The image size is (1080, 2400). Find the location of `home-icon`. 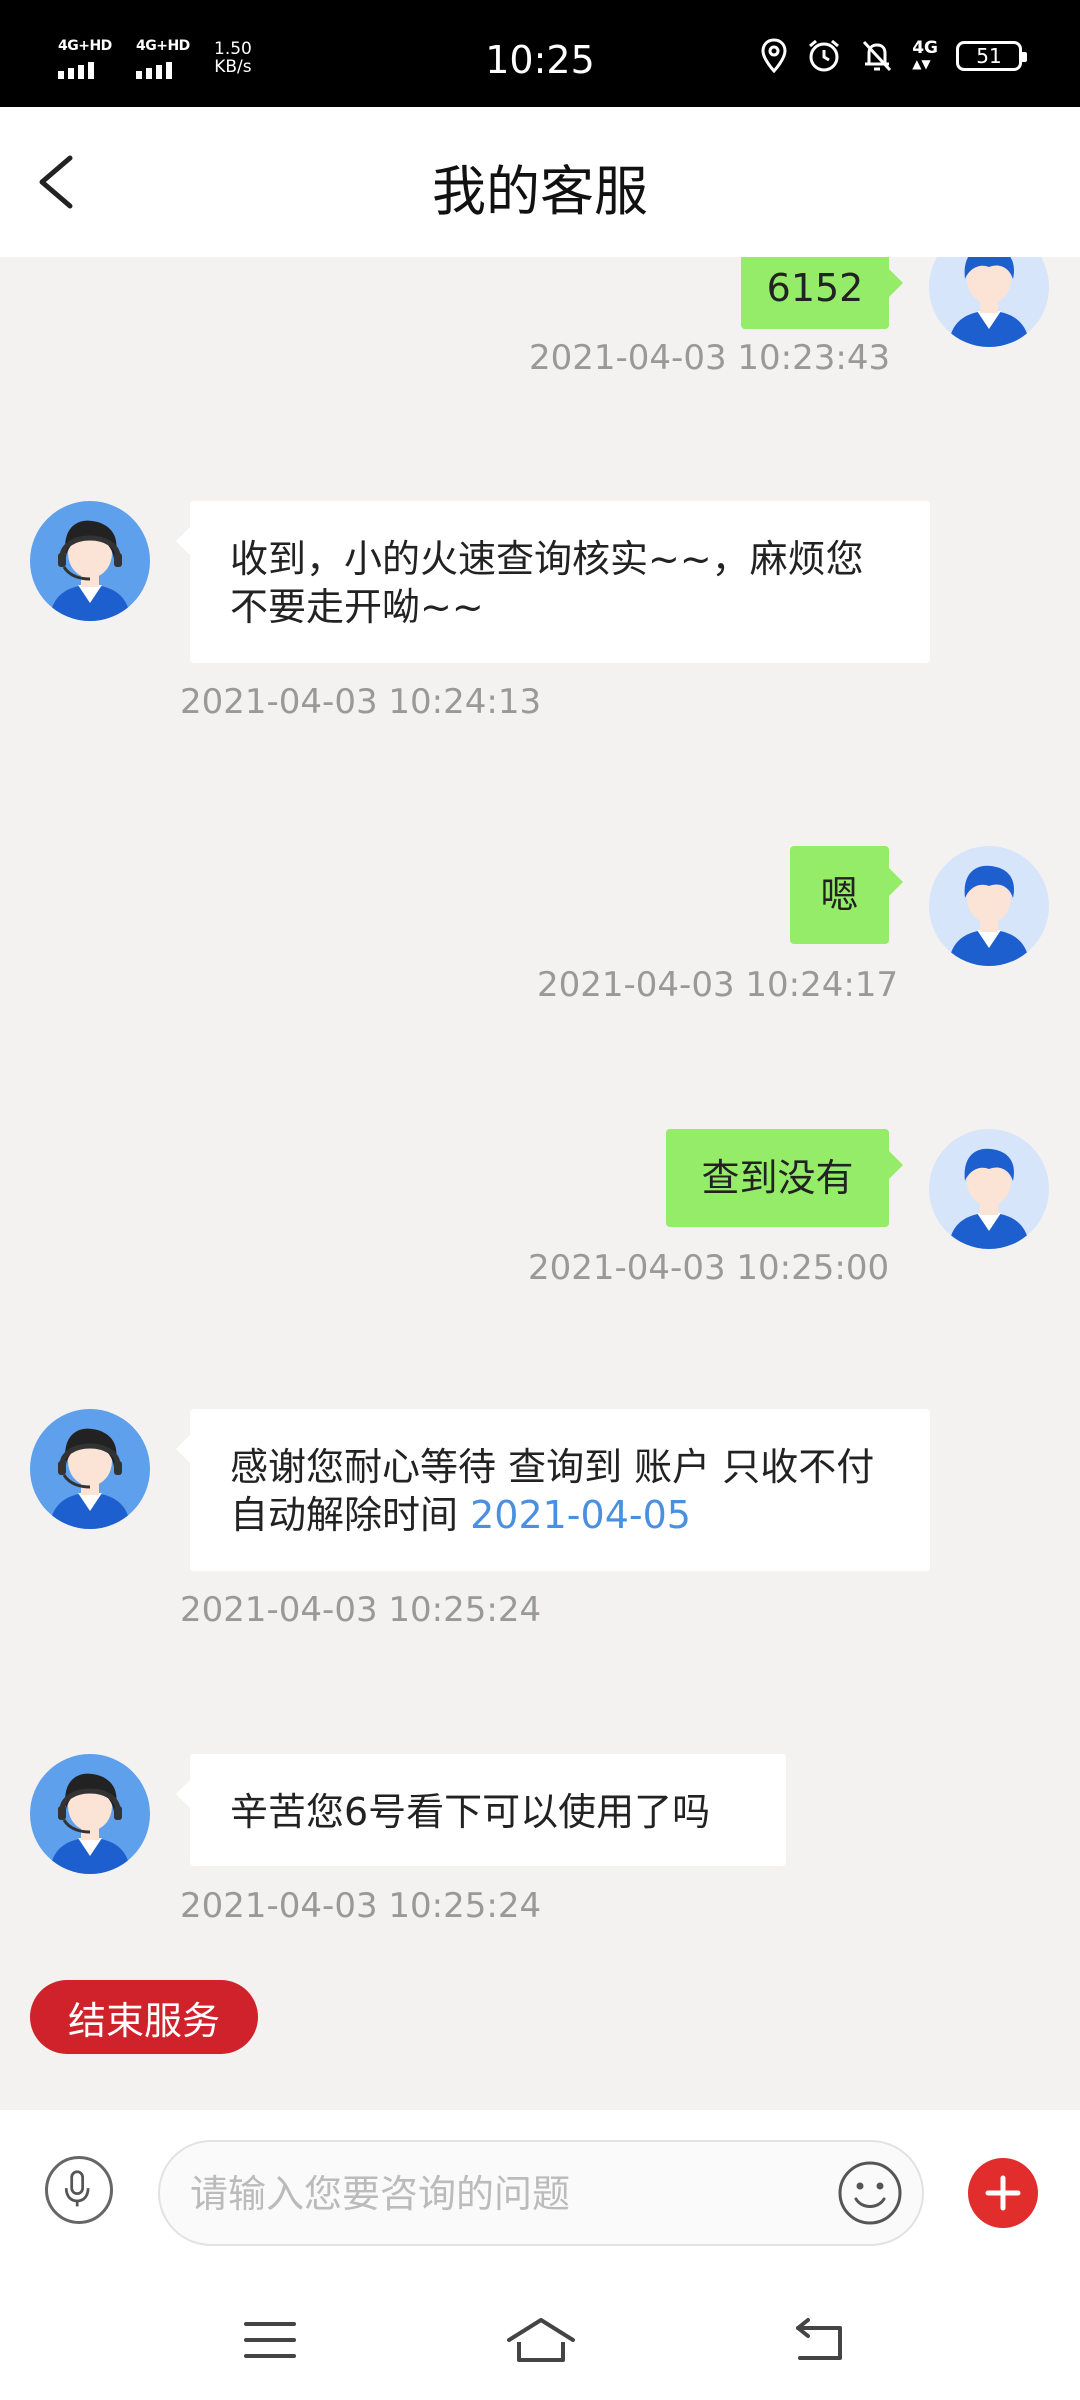

home-icon is located at coordinates (541, 2340).